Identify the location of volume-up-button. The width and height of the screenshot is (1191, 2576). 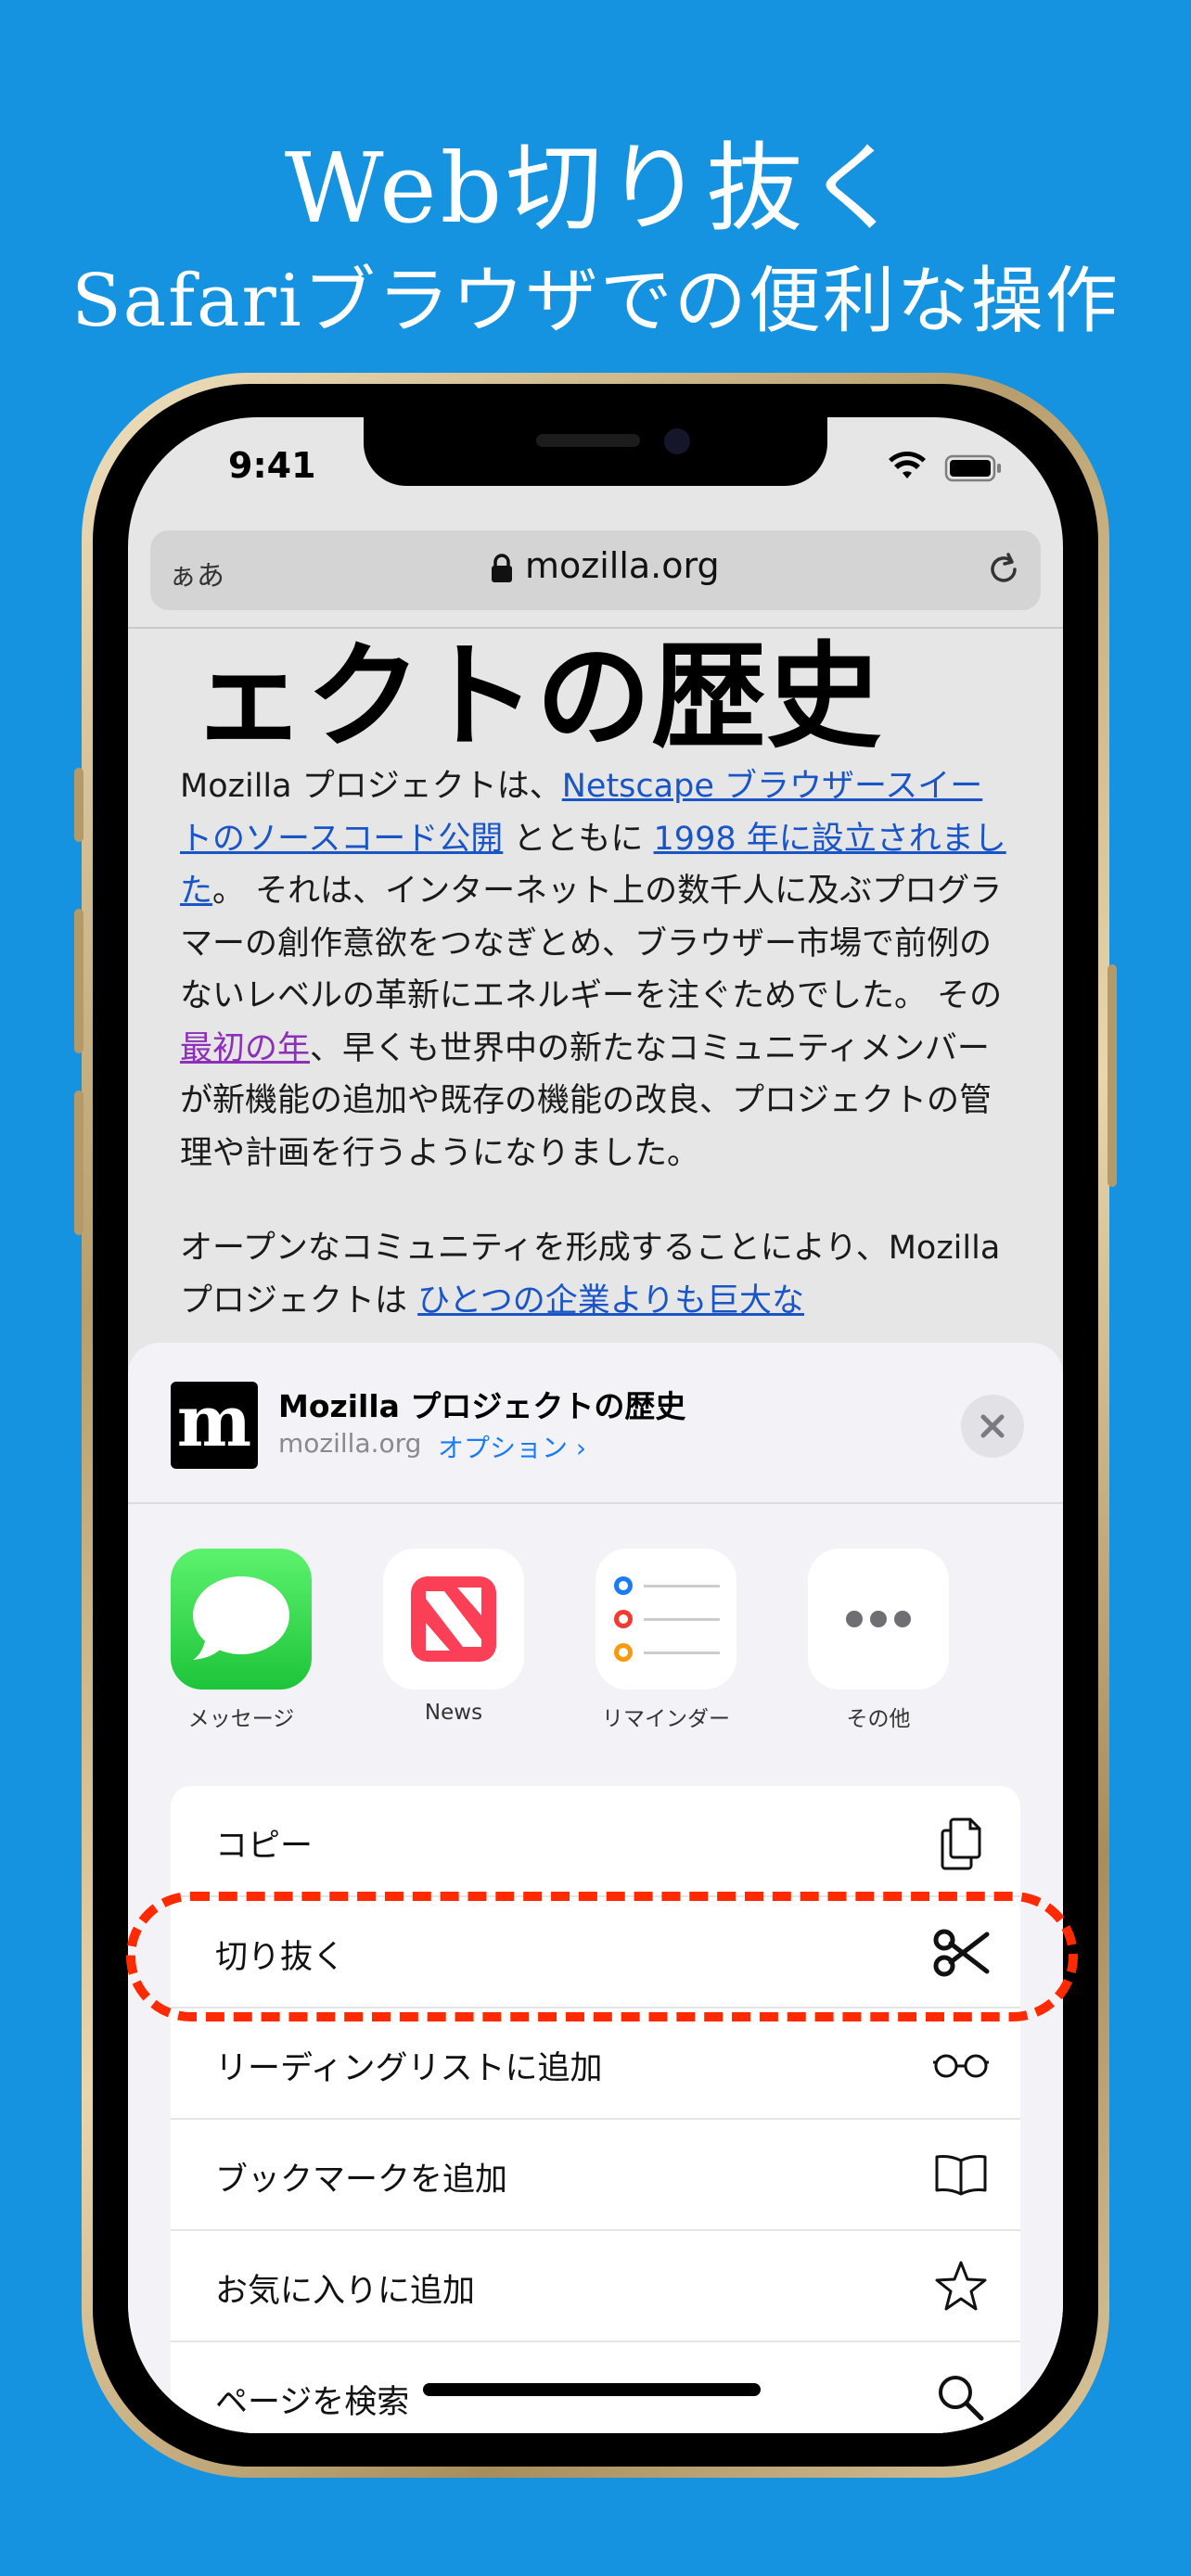
(79, 981).